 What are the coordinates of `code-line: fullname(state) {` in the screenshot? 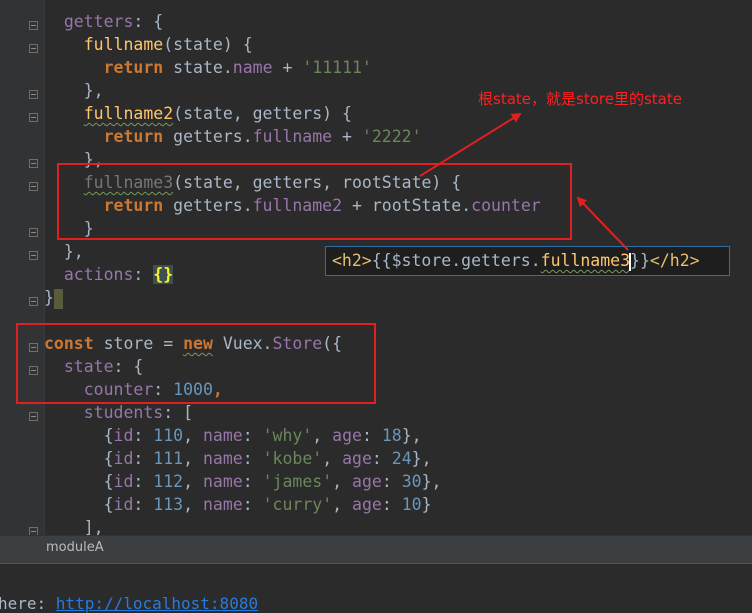 It's located at (148, 44).